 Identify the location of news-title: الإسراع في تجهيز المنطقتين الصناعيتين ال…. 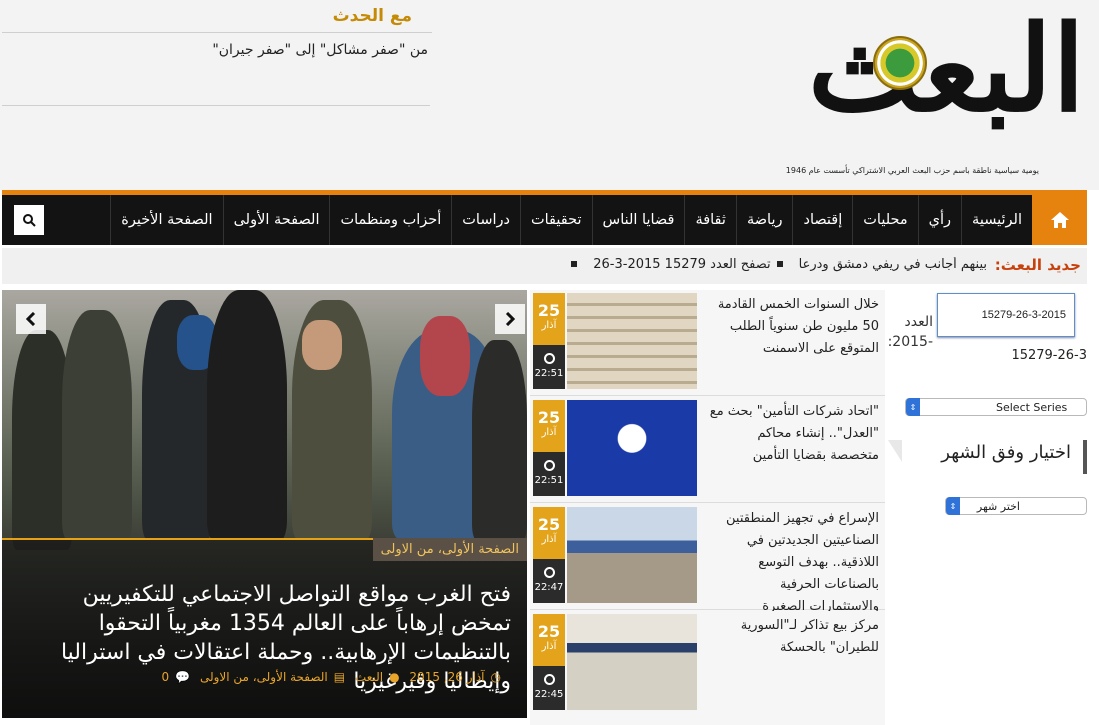
(793, 563).